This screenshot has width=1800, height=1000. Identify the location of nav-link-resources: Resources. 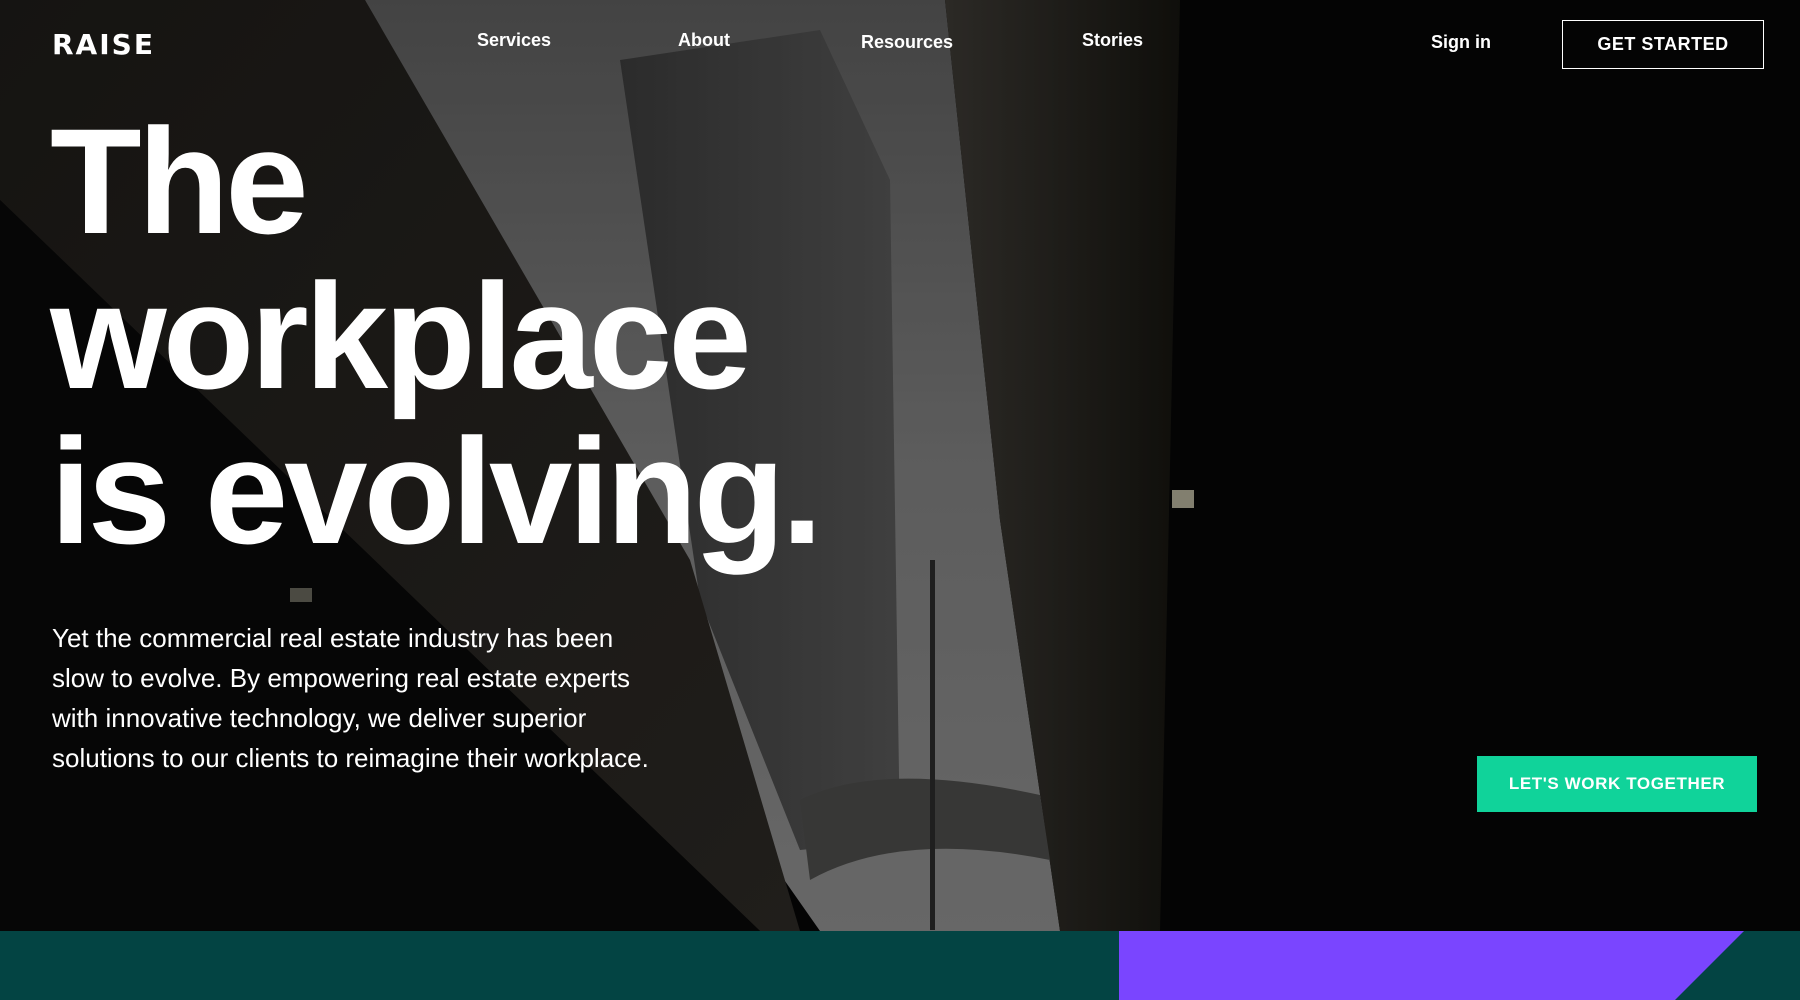
(907, 42).